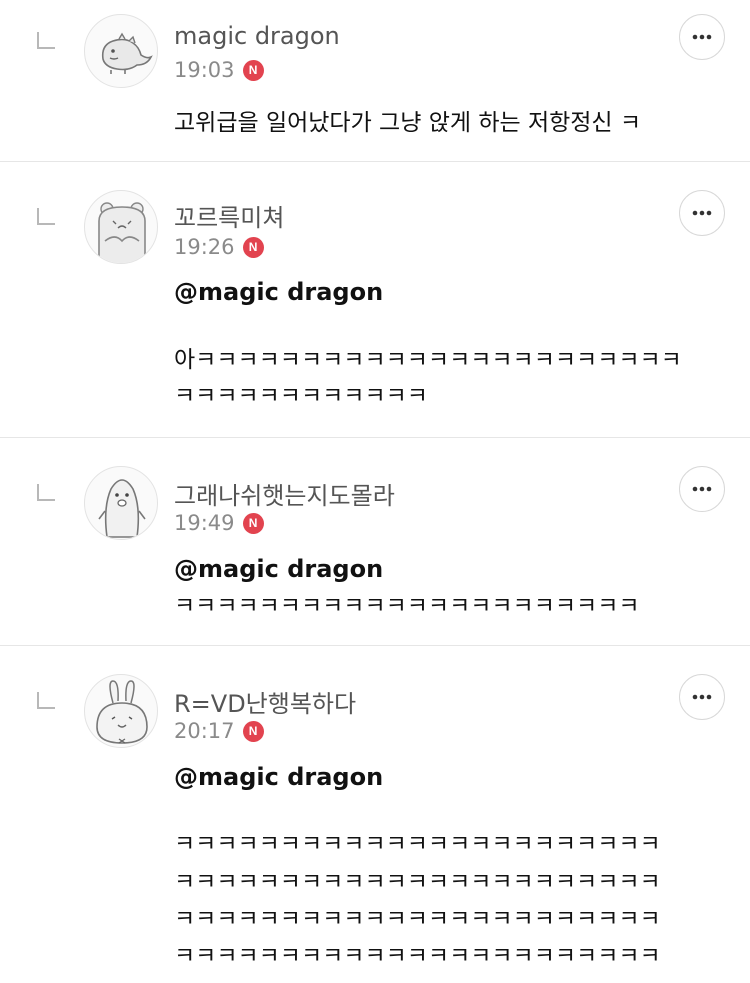  What do you see at coordinates (428, 360) in the screenshot?
I see `comment-text: 아ㅋㅋㅋㅋㅋㅋㅋㅋㅋㅋㅋㅋㅋㅋㅋㅋㅋㅋㅋㅋㅋㅋㅋ` at bounding box center [428, 360].